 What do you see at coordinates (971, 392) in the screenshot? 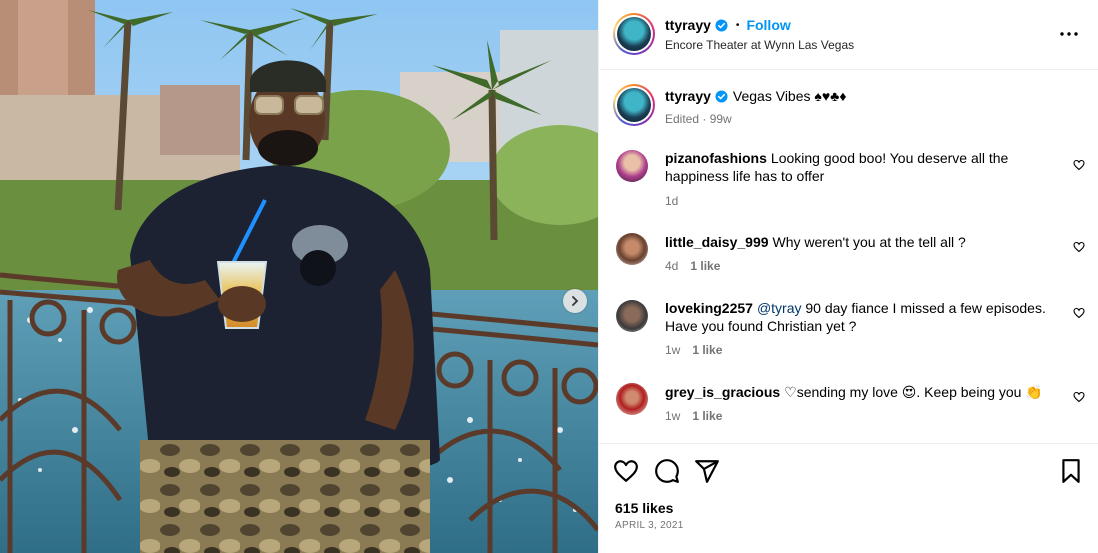
I see `comment-body: . Keep being you` at bounding box center [971, 392].